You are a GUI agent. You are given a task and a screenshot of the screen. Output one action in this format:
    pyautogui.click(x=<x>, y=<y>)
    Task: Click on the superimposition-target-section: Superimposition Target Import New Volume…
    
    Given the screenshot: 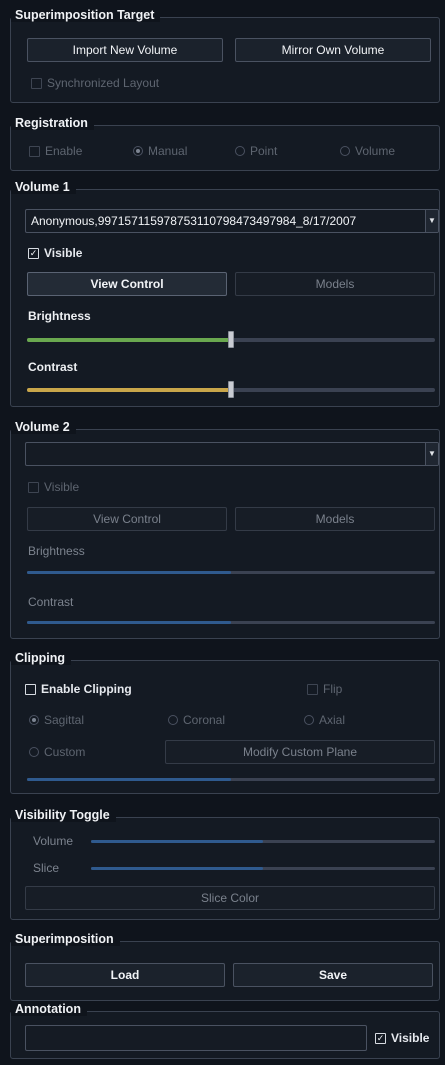 What is the action you would take?
    pyautogui.click(x=225, y=55)
    